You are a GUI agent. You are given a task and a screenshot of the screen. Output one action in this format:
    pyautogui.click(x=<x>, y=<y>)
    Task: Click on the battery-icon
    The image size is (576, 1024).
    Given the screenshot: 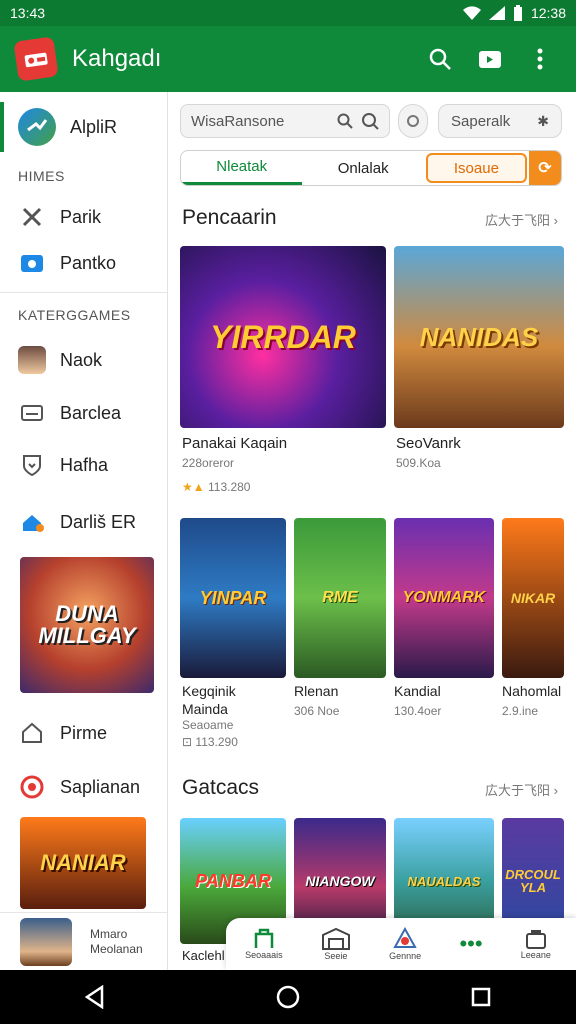 What is the action you would take?
    pyautogui.click(x=517, y=13)
    